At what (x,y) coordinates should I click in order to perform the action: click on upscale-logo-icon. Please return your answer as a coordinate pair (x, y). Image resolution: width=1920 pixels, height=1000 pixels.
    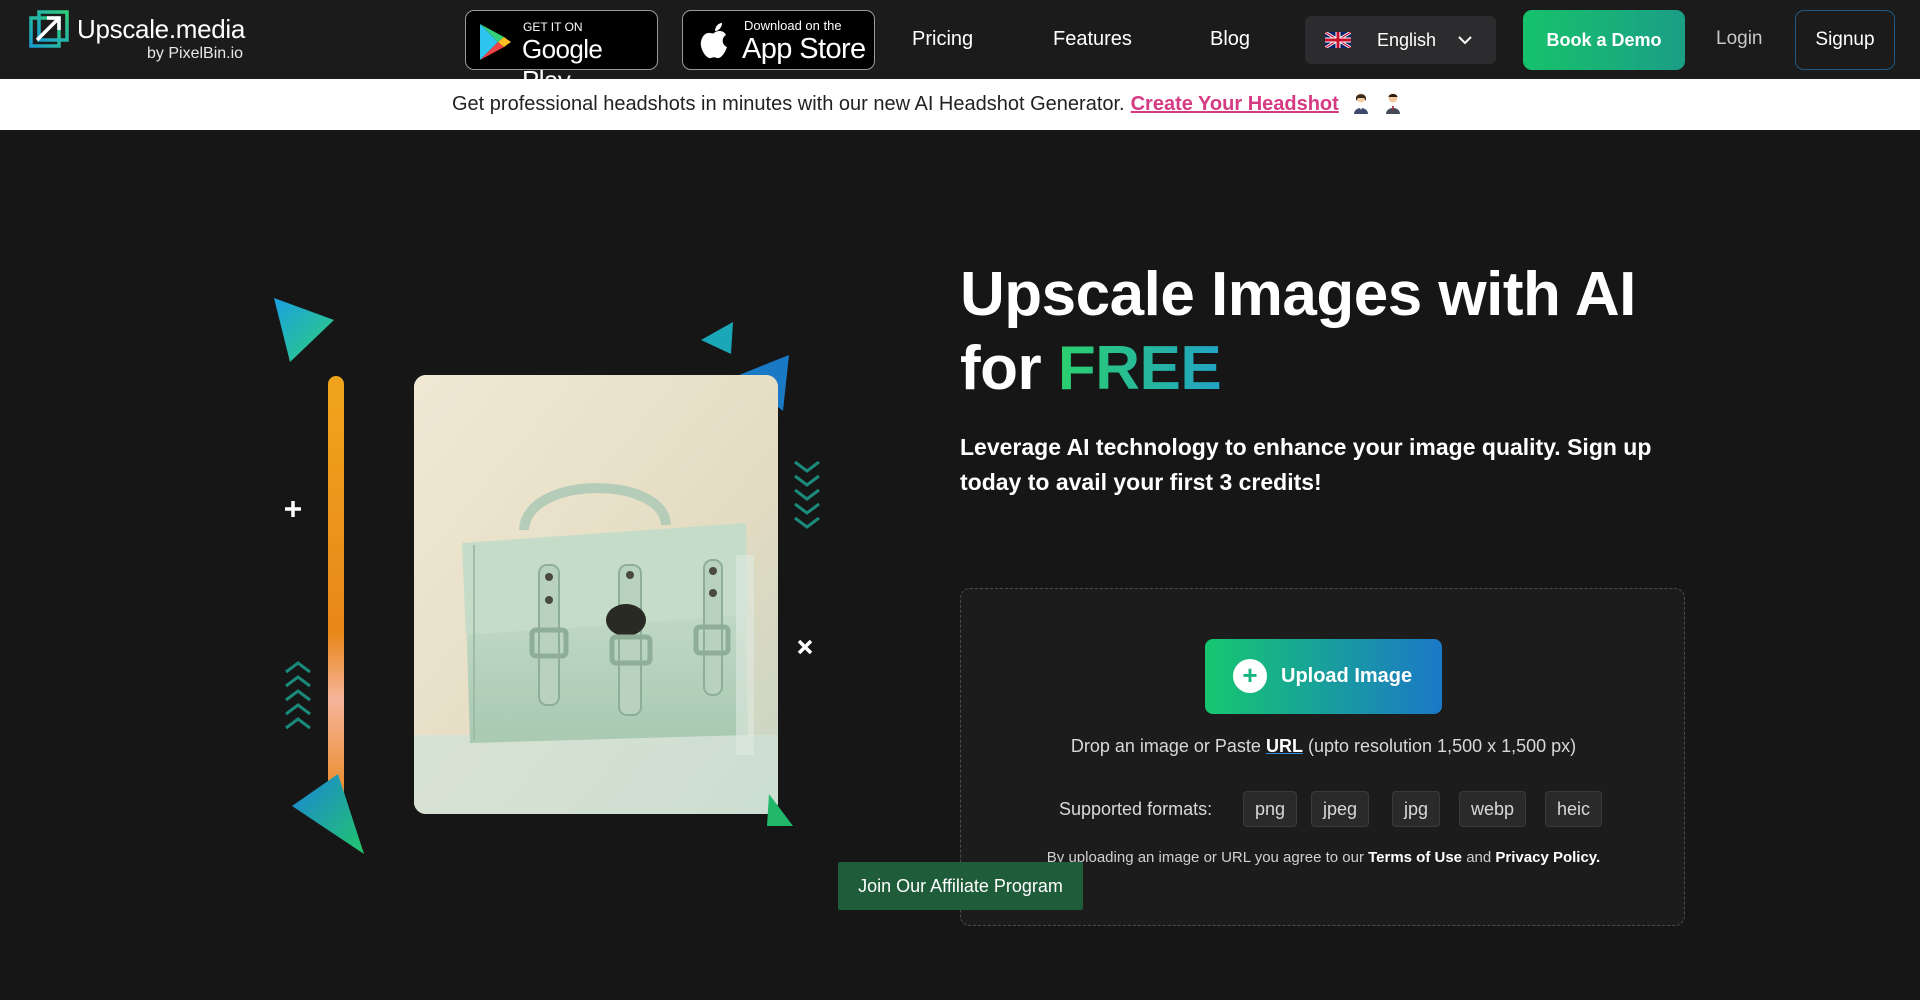
    Looking at the image, I should click on (49, 29).